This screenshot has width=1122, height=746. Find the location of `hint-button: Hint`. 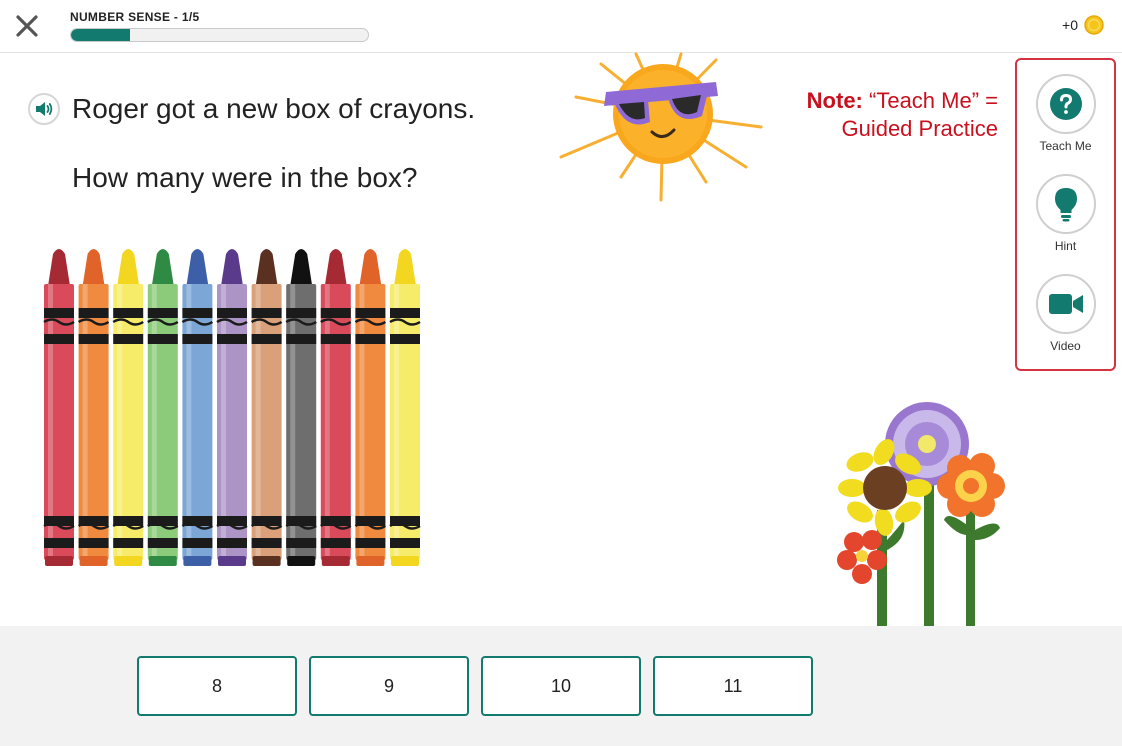

hint-button: Hint is located at coordinates (1065, 213).